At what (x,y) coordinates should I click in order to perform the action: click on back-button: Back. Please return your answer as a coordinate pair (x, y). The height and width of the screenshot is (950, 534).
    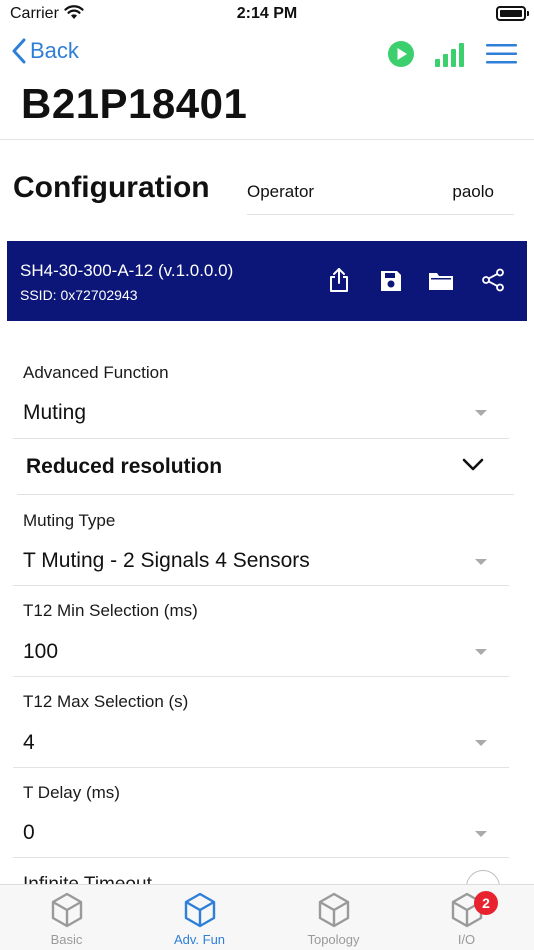
    Looking at the image, I should click on (45, 51).